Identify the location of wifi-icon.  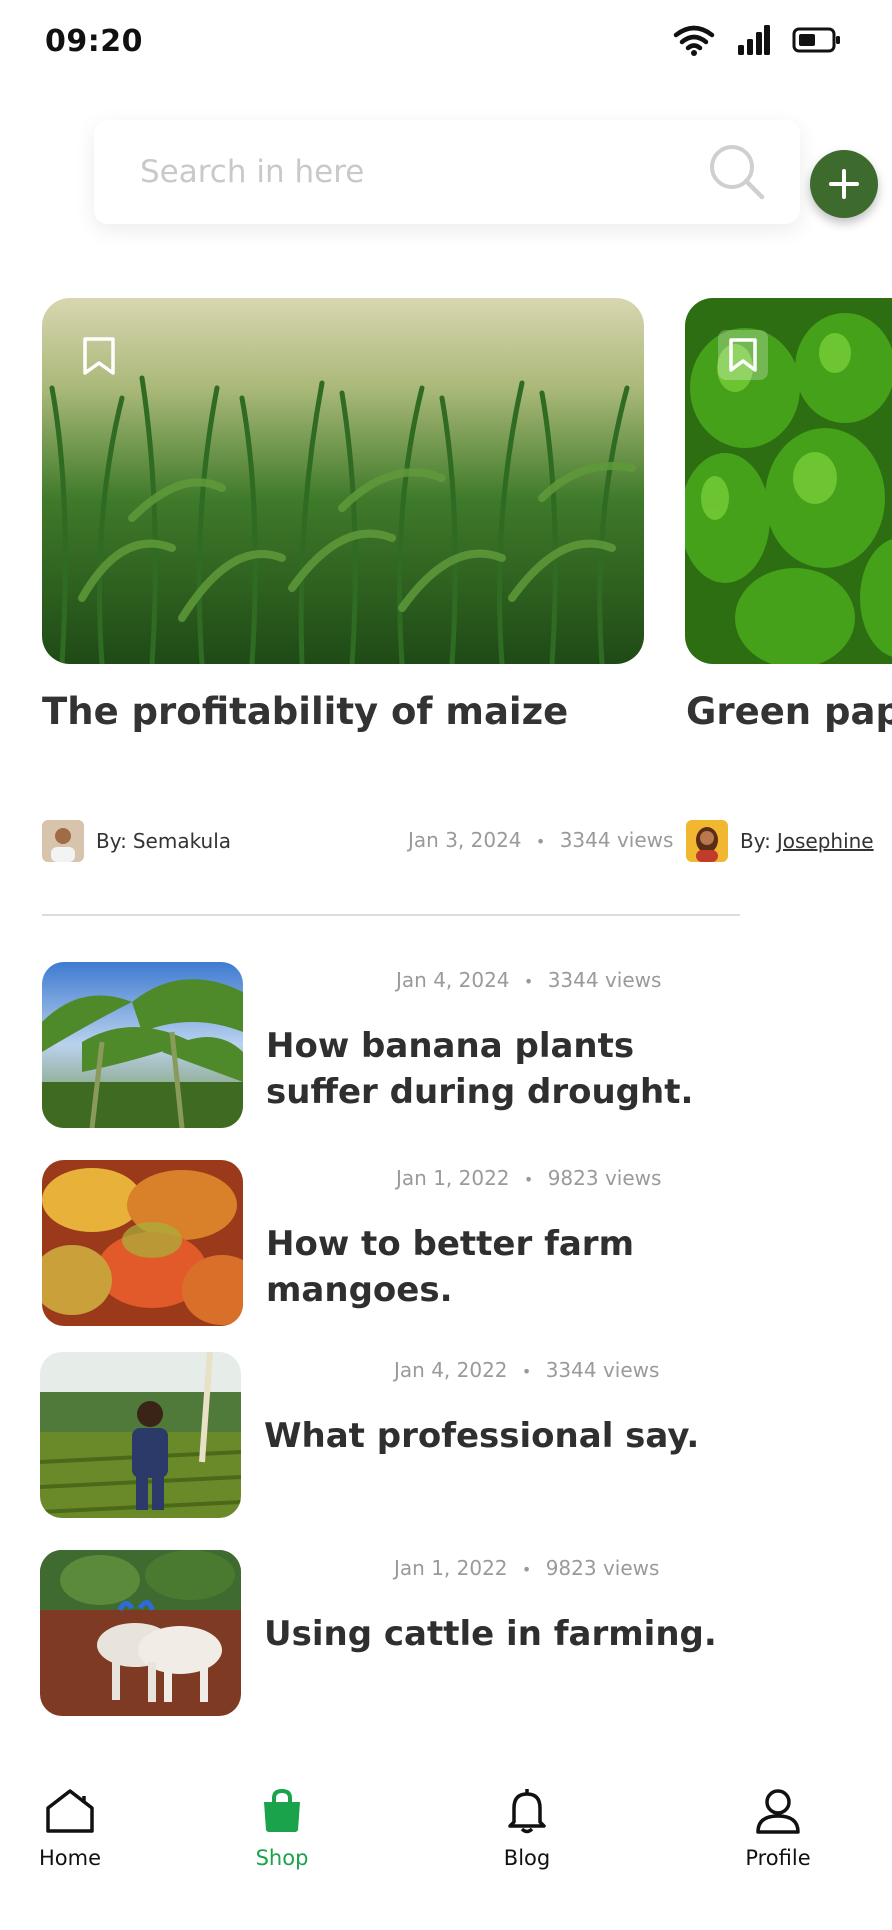
(694, 40).